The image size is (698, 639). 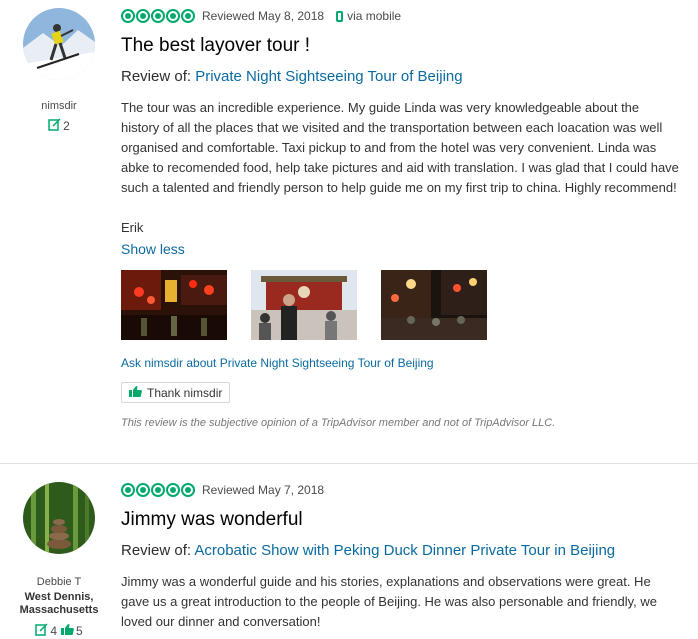 I want to click on review-date: Reviewed May 8, 2018, so click(x=263, y=16).